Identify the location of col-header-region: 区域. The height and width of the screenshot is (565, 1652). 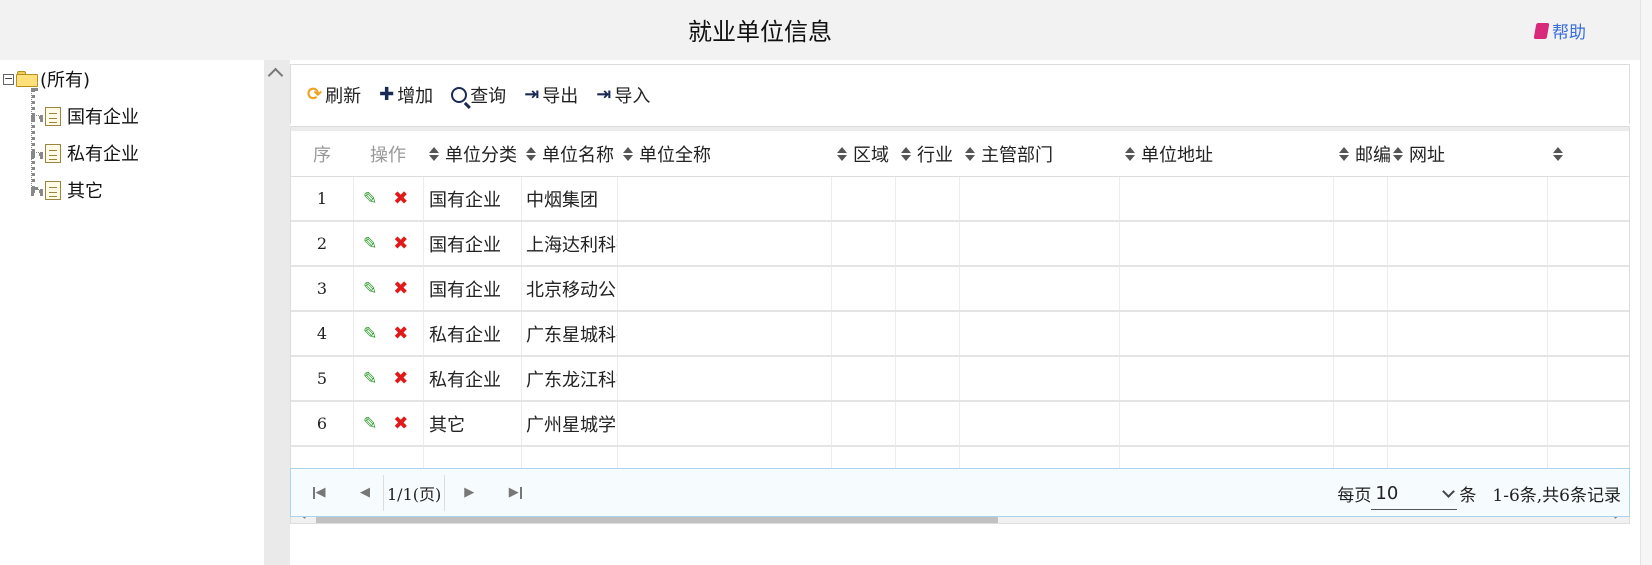
(869, 154).